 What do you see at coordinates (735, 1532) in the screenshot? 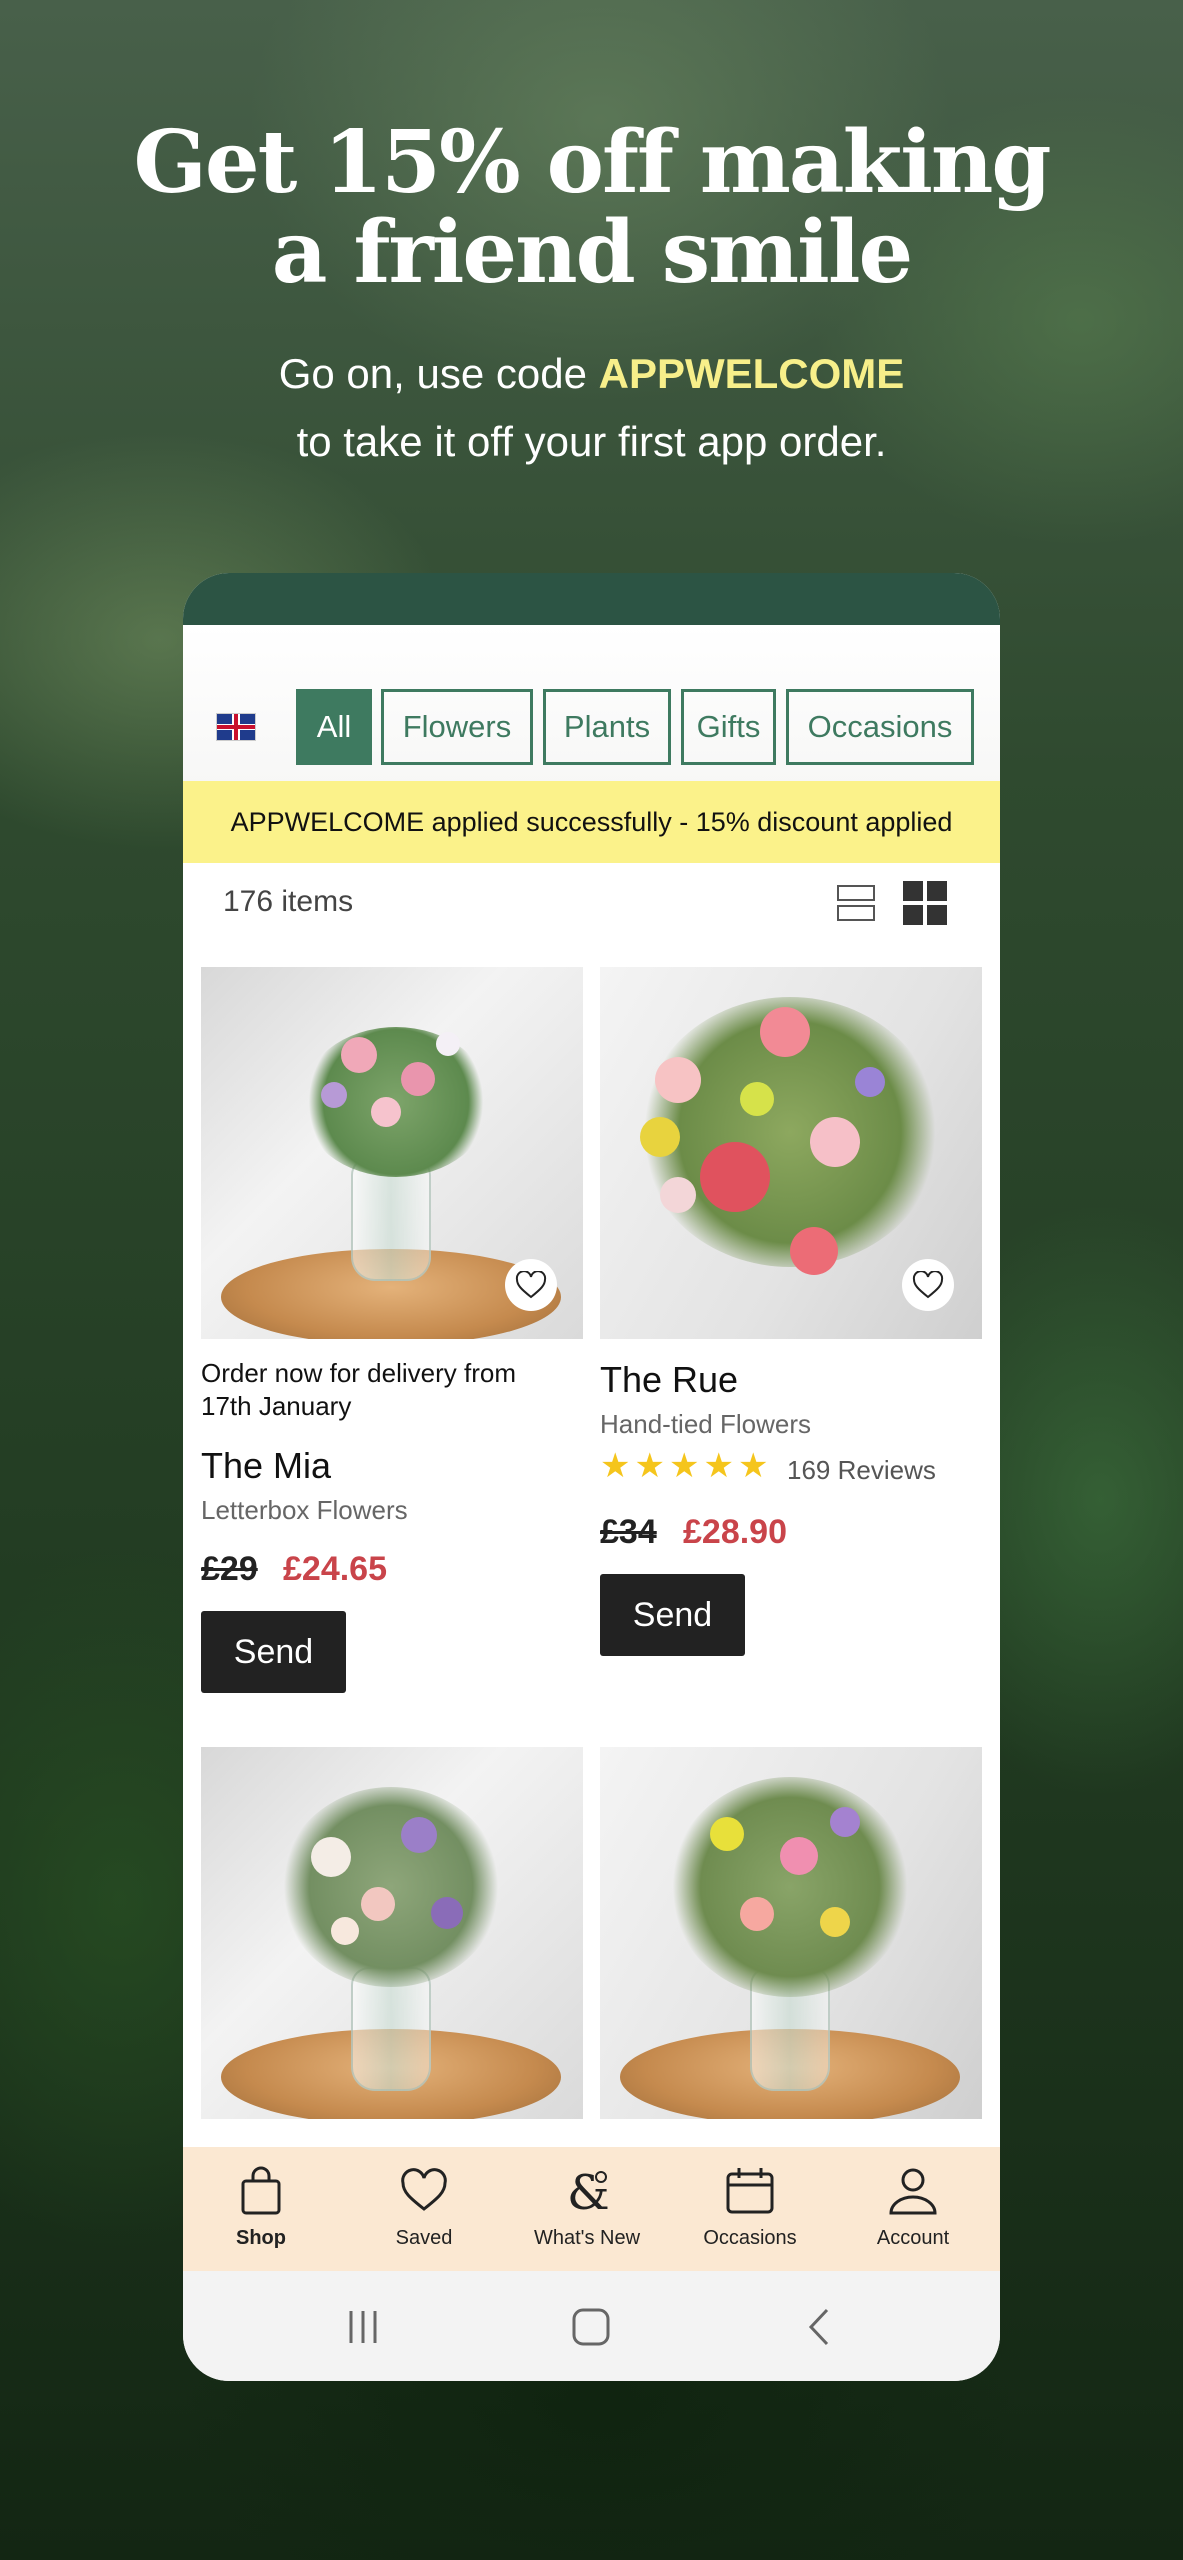
I see `sale-price: £28.90` at bounding box center [735, 1532].